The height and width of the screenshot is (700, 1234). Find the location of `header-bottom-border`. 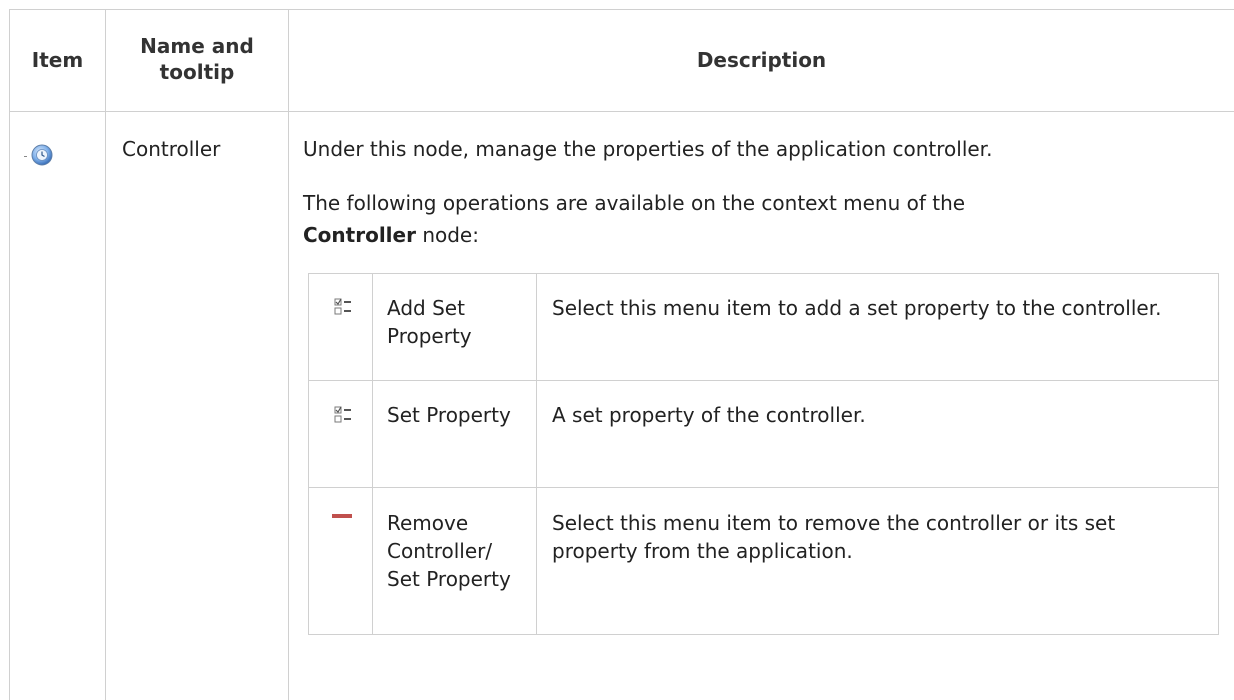

header-bottom-border is located at coordinates (621, 111).